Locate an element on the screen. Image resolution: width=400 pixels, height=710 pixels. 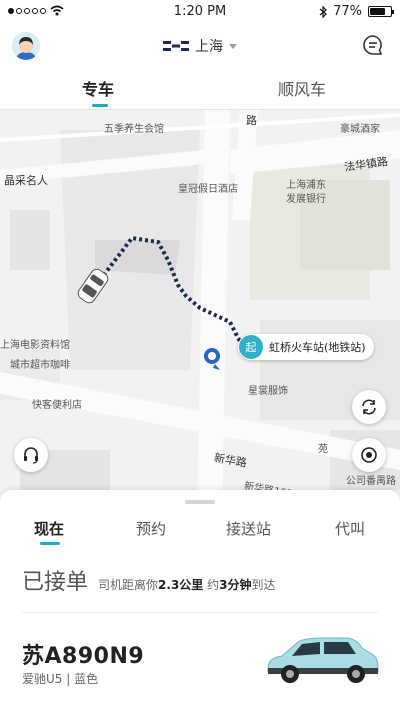
map-label: 皇冠假日酒店 is located at coordinates (208, 189).